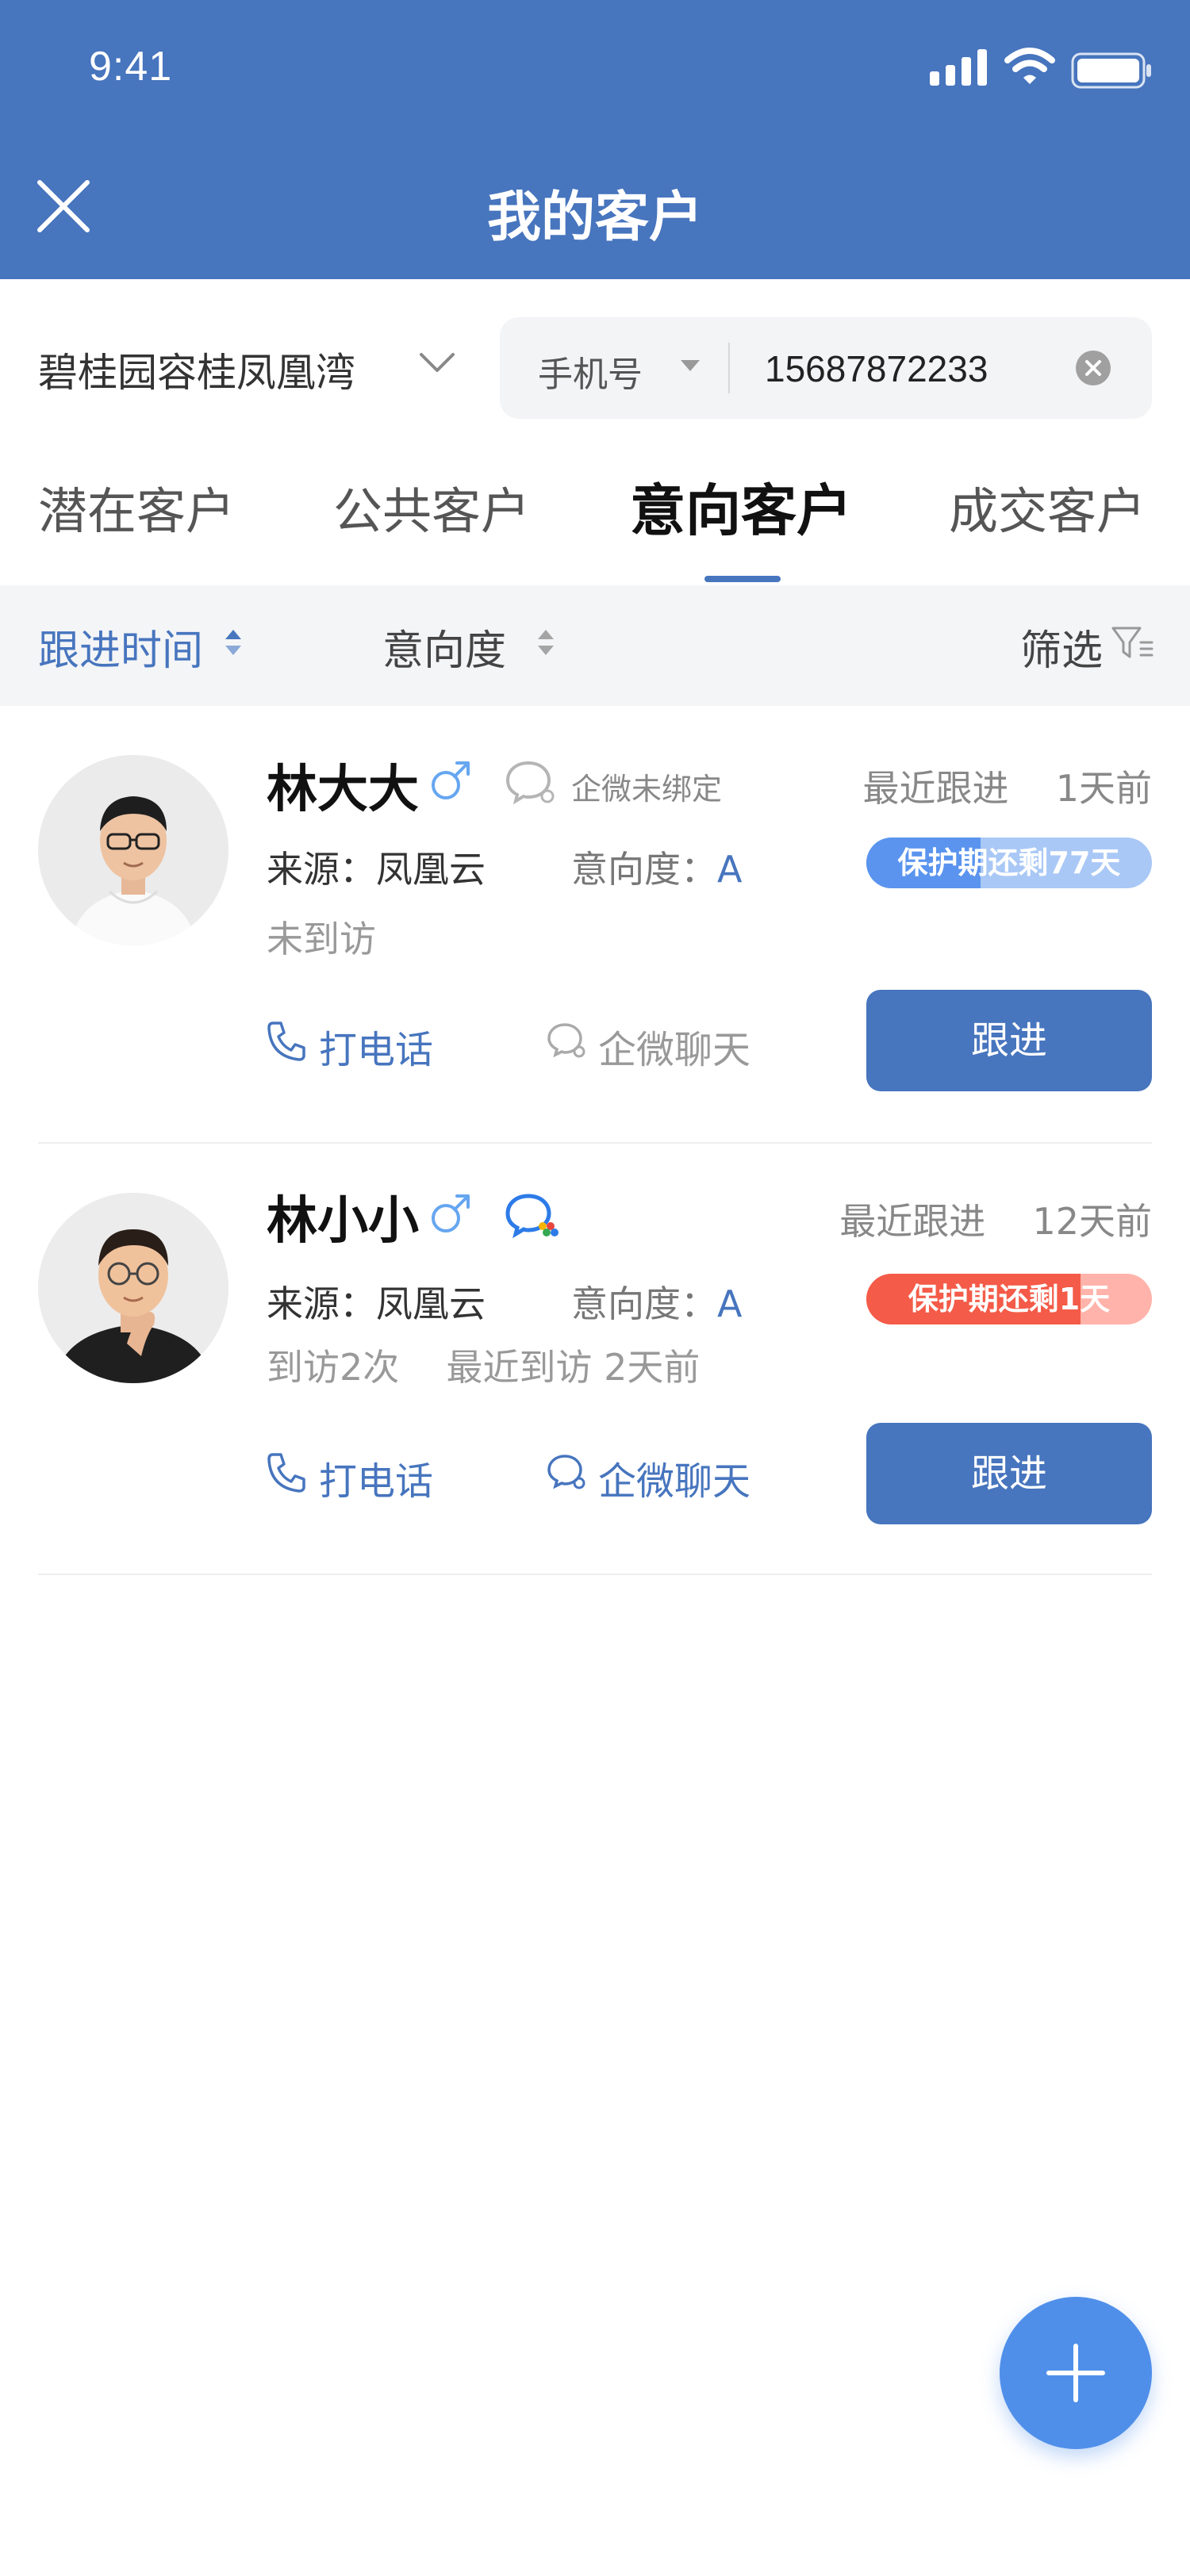 Image resolution: width=1190 pixels, height=2576 pixels. I want to click on cellular-signal-icon, so click(958, 68).